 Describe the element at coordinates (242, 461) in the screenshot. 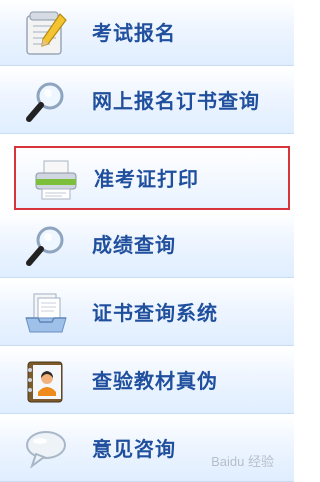

I see `watermark: Baidu 经验` at that location.